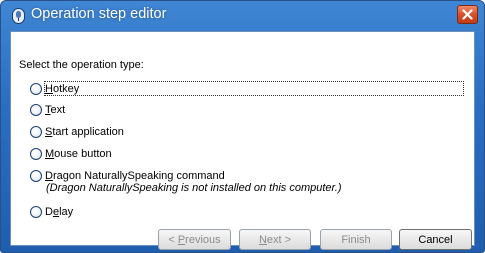 The height and width of the screenshot is (253, 485). I want to click on next-button: Next >, so click(275, 239).